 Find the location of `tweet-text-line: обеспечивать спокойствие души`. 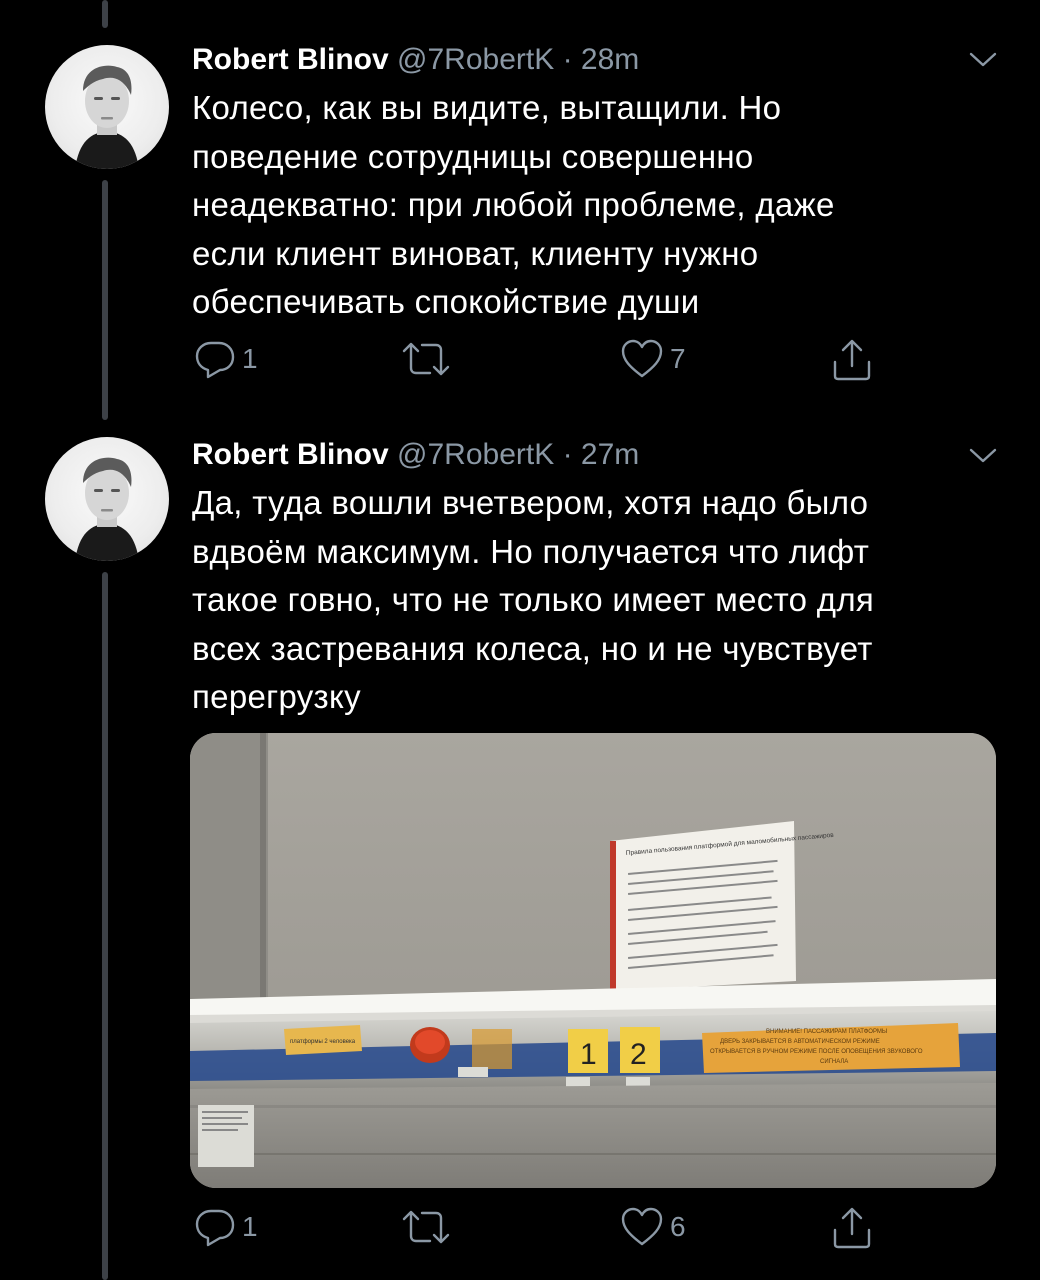

tweet-text-line: обеспечивать спокойствие души is located at coordinates (446, 301).